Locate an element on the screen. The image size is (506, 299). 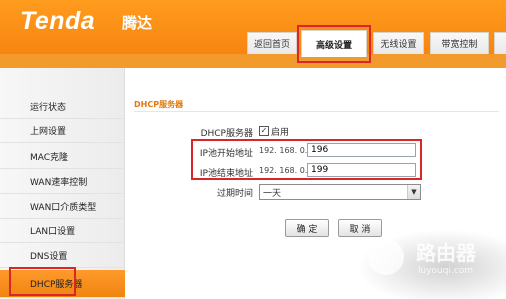
ip-start-prefix: 192. 168. 0. is located at coordinates (283, 150).